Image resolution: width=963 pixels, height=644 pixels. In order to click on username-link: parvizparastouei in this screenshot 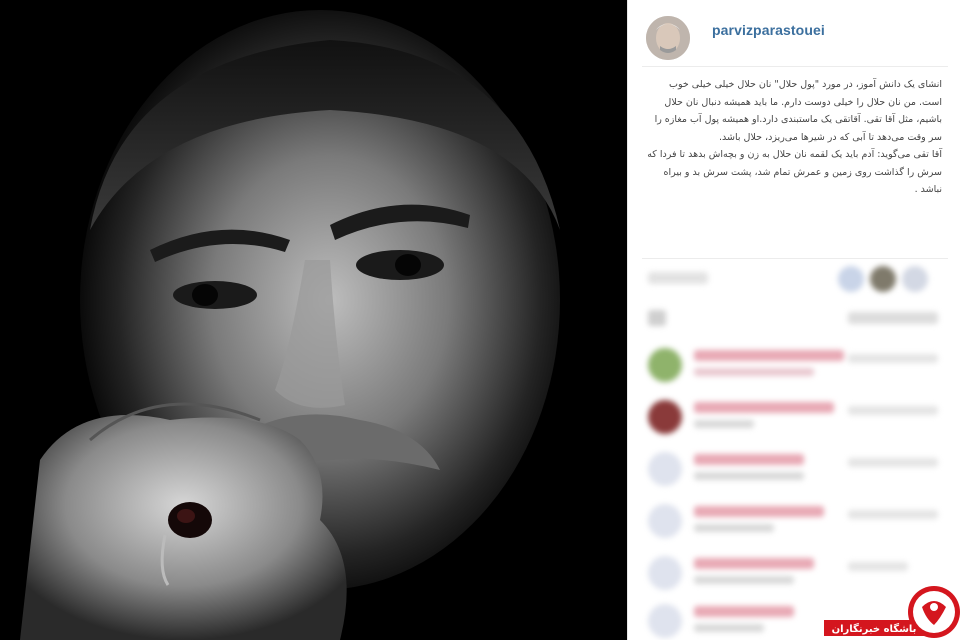, I will do `click(768, 30)`.